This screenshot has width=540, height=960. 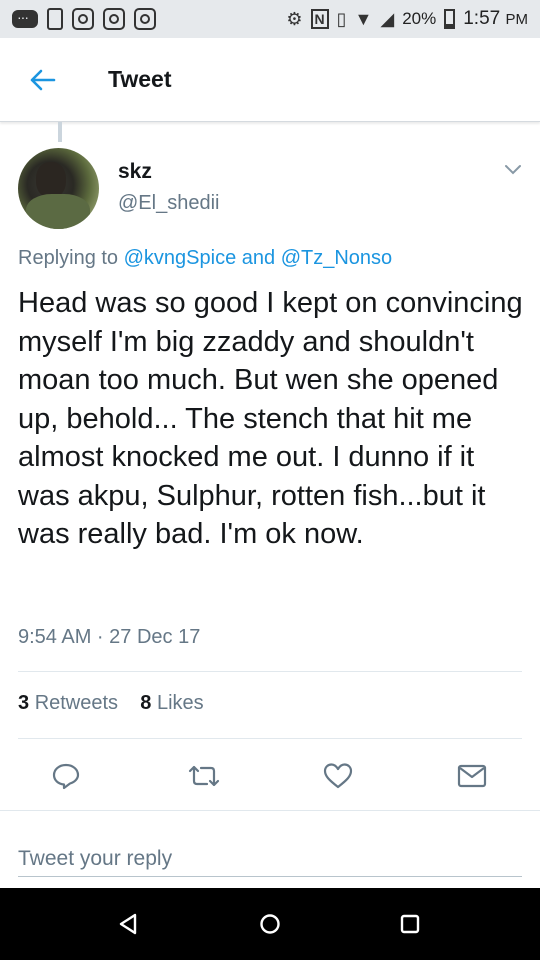 I want to click on tweet-stats: 3 Retweets 8 Likes, so click(x=111, y=703).